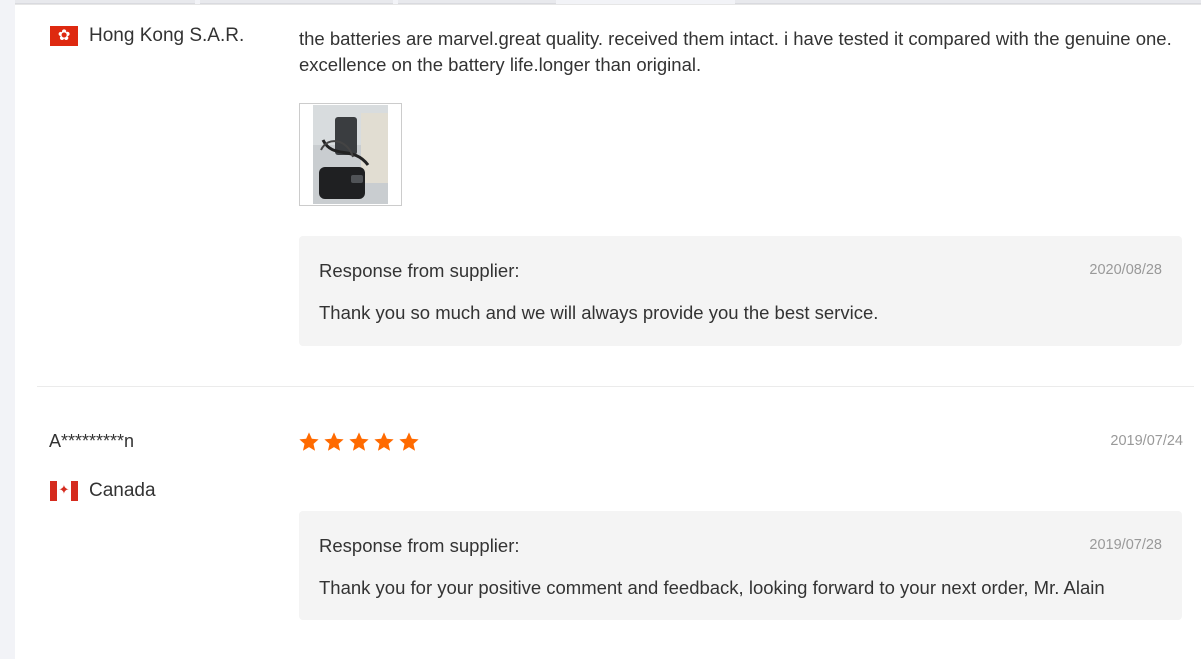  I want to click on review-photo-thumbnail, so click(350, 154).